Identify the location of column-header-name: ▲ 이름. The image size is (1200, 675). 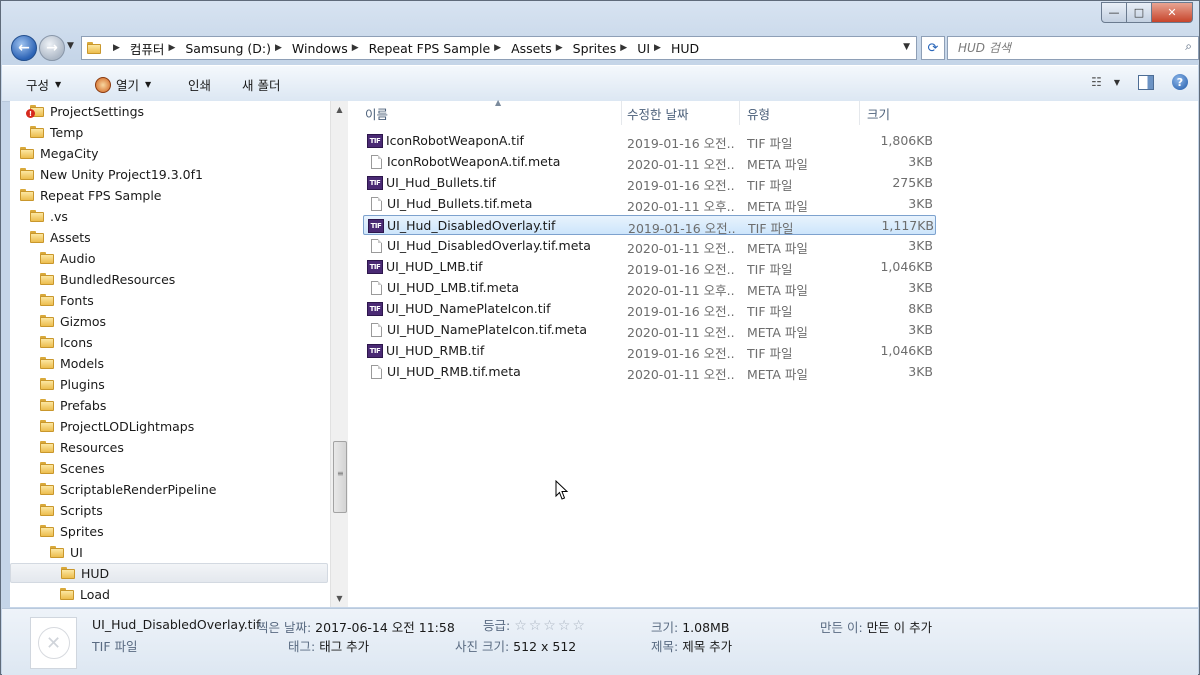
(490, 111).